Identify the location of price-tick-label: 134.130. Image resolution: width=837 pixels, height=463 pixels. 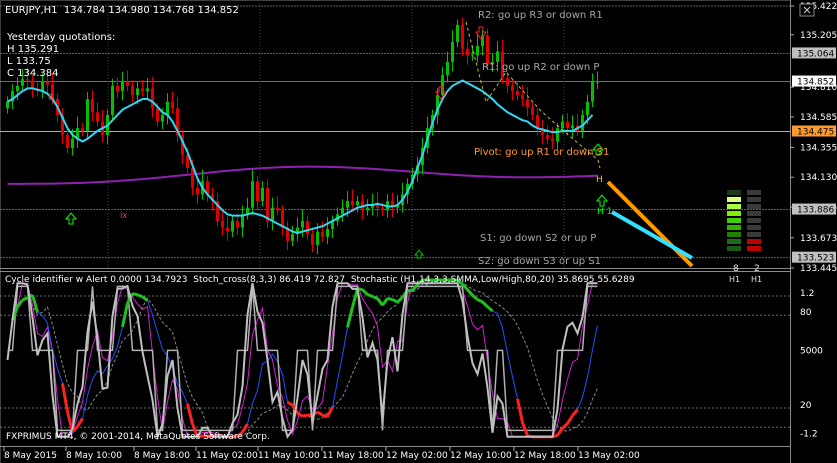
(818, 178).